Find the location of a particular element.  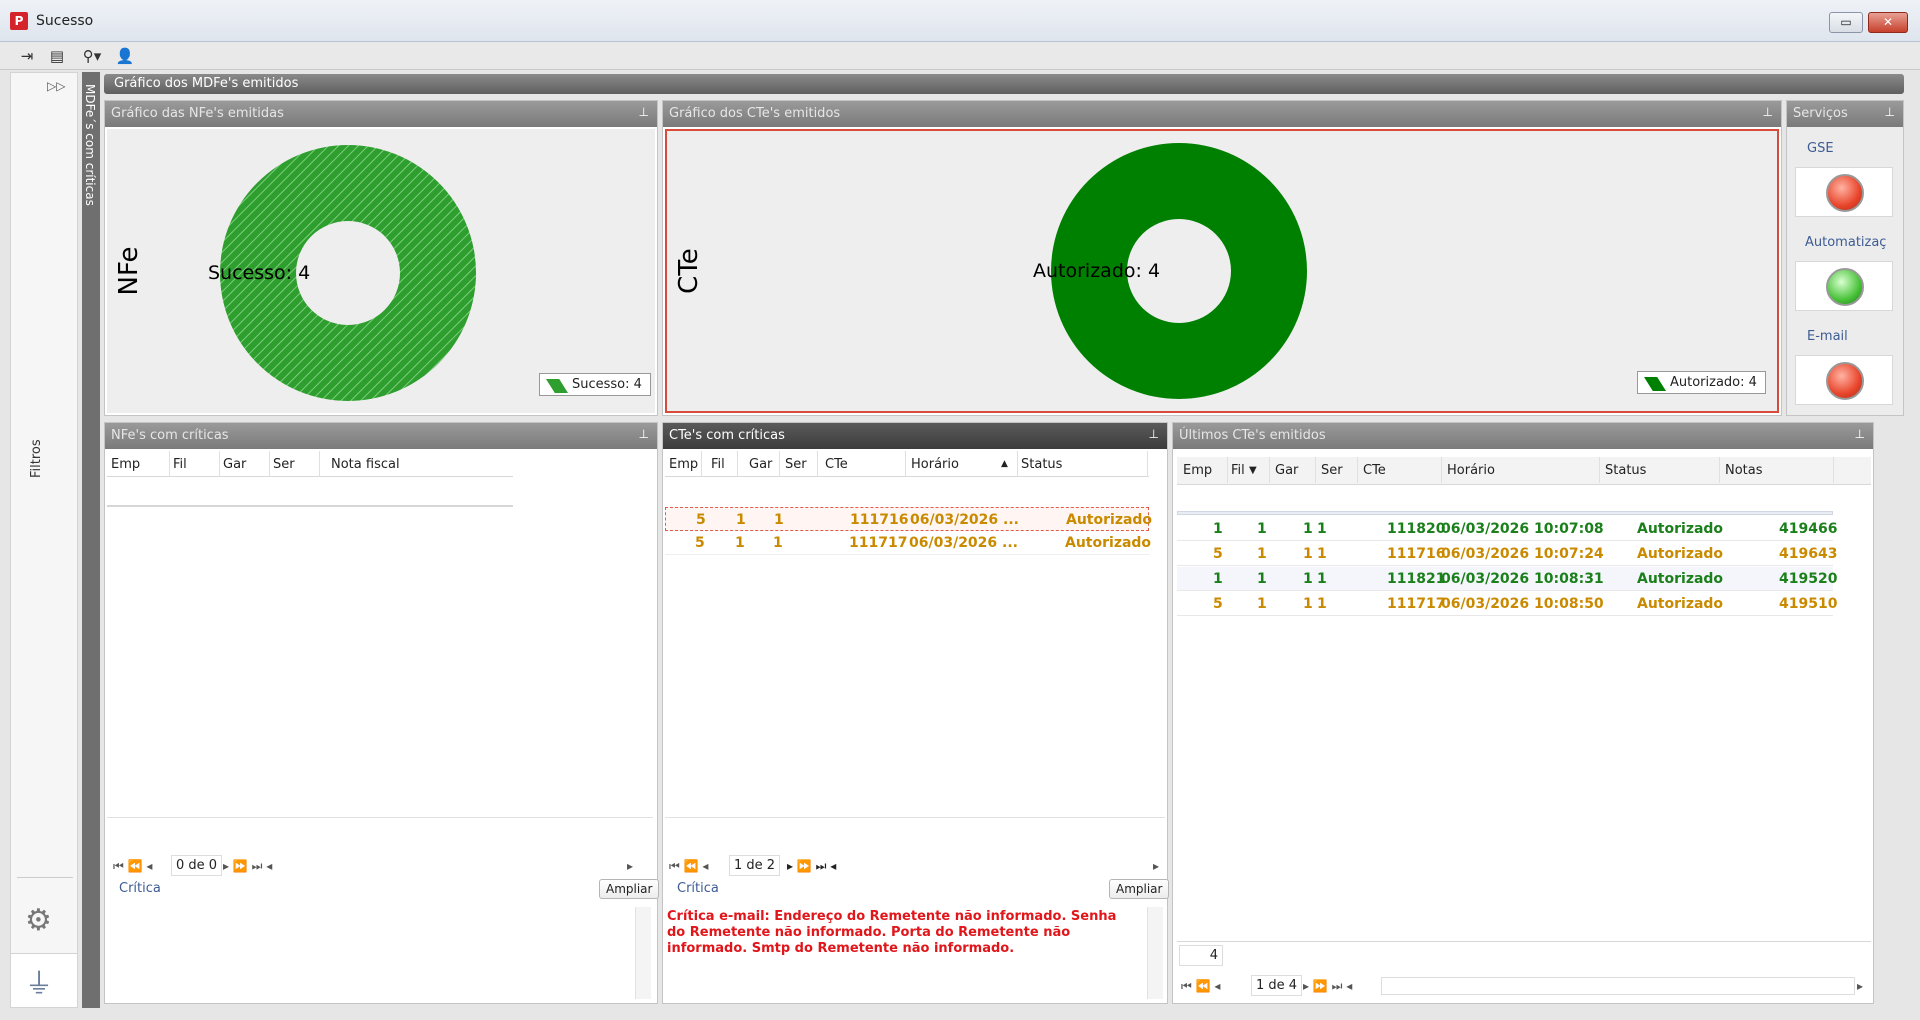

filter-sort-icon: ▼ is located at coordinates (1253, 470).